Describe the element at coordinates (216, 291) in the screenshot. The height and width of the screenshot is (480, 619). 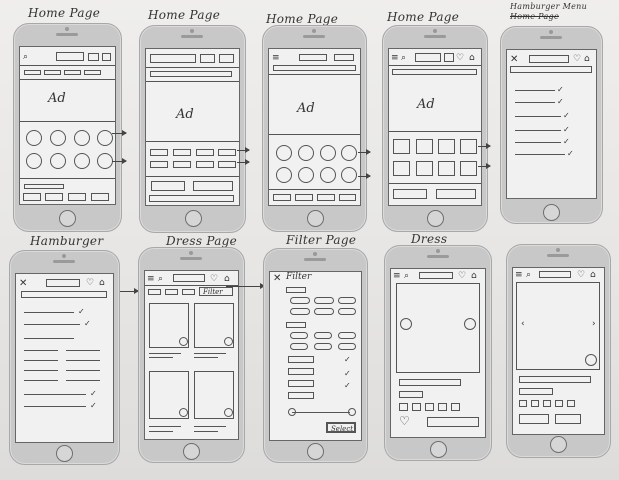
I see `filter-button: Filter` at that location.